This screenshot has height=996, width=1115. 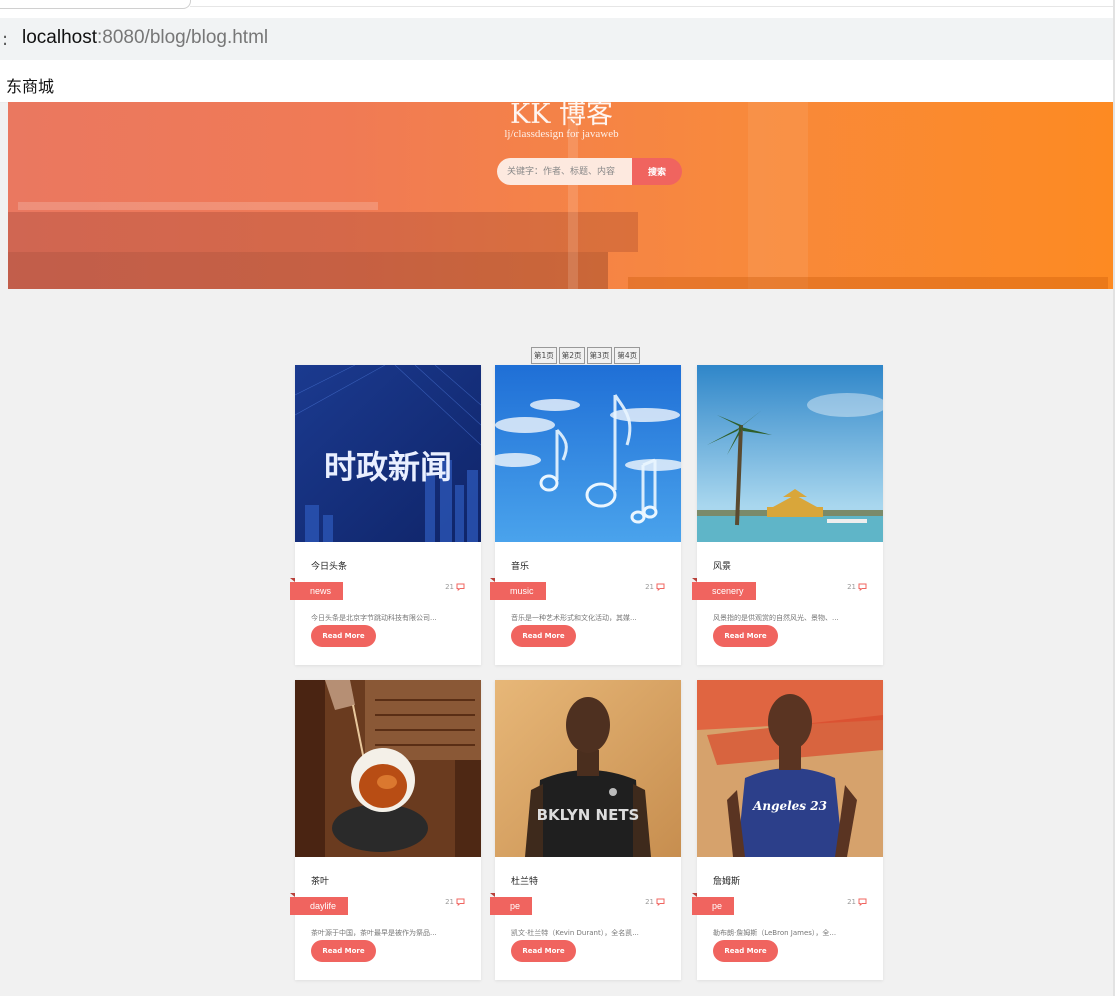 I want to click on page-link-4: 第4页, so click(x=627, y=355).